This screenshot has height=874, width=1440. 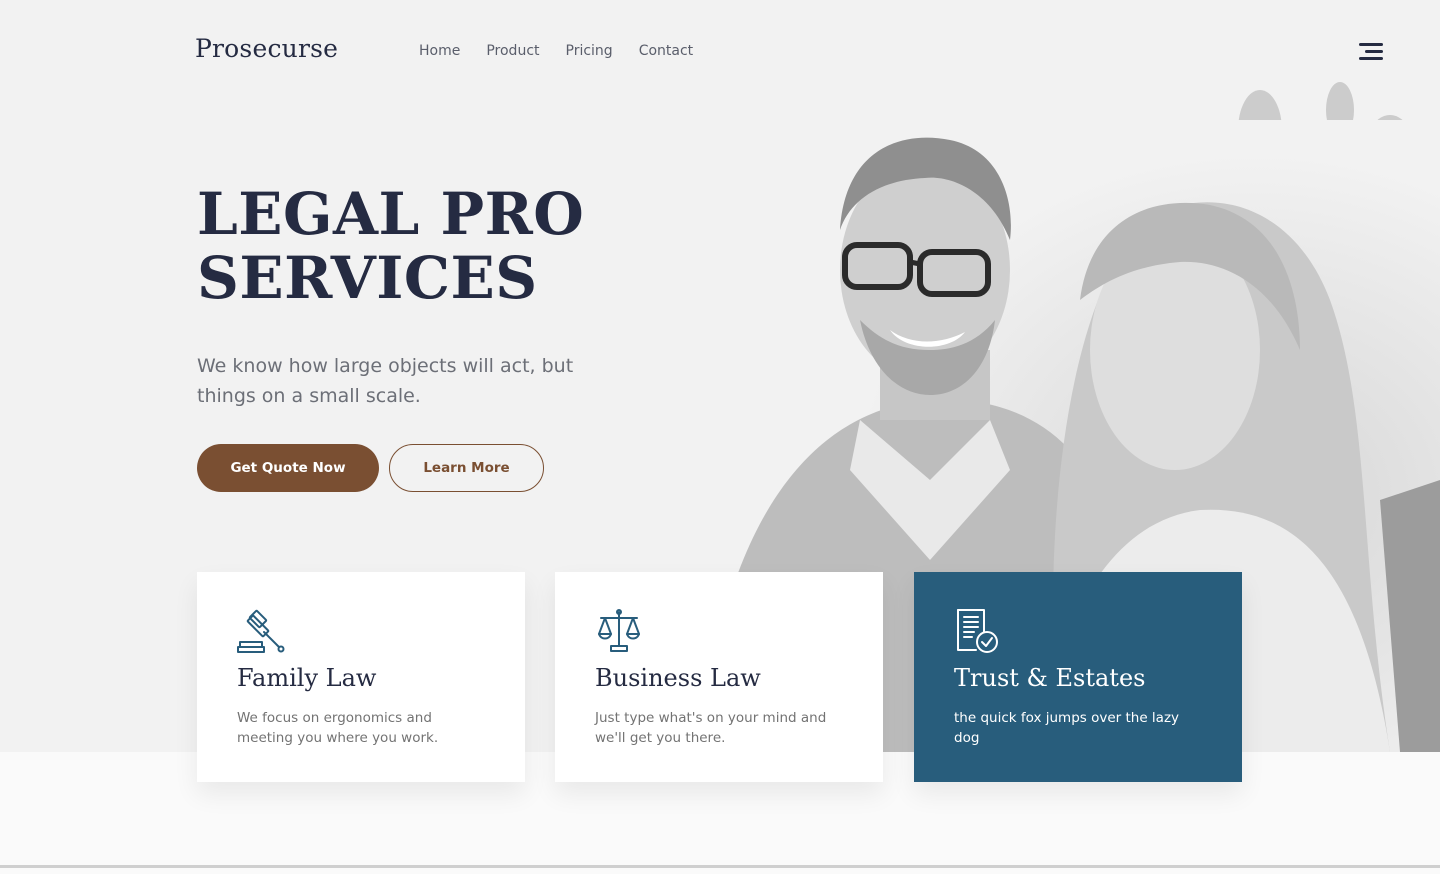 I want to click on card-description: the quick fox jumps over the lazy dog, so click(x=1067, y=728).